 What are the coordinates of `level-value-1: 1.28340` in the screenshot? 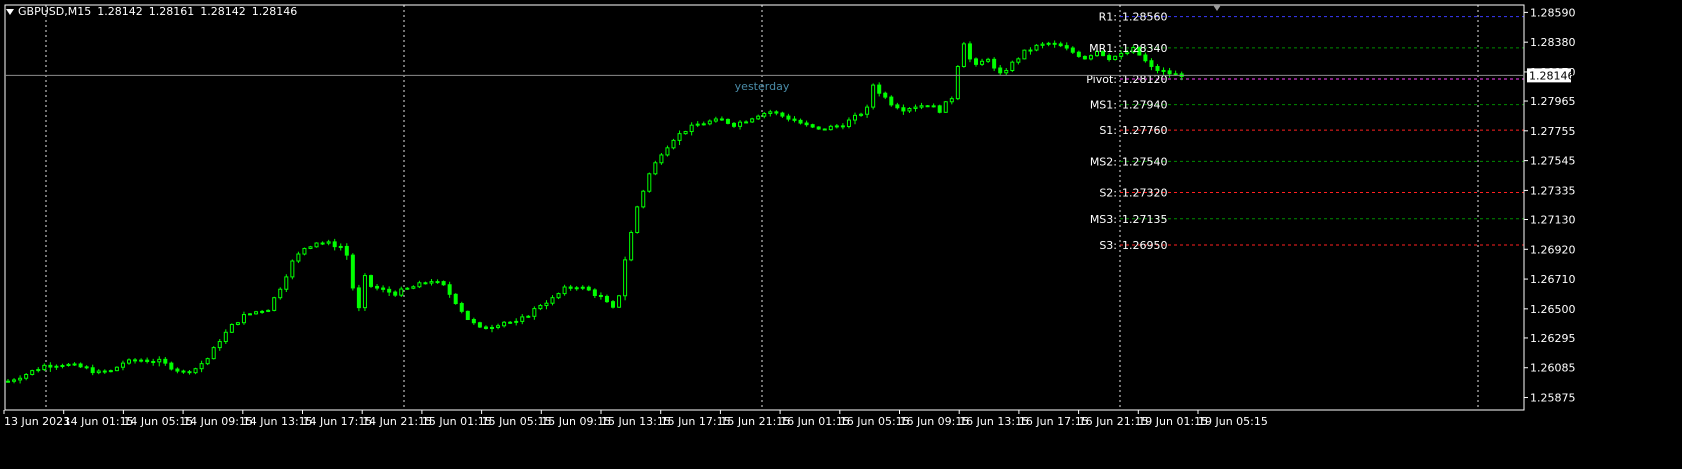 It's located at (1145, 48).